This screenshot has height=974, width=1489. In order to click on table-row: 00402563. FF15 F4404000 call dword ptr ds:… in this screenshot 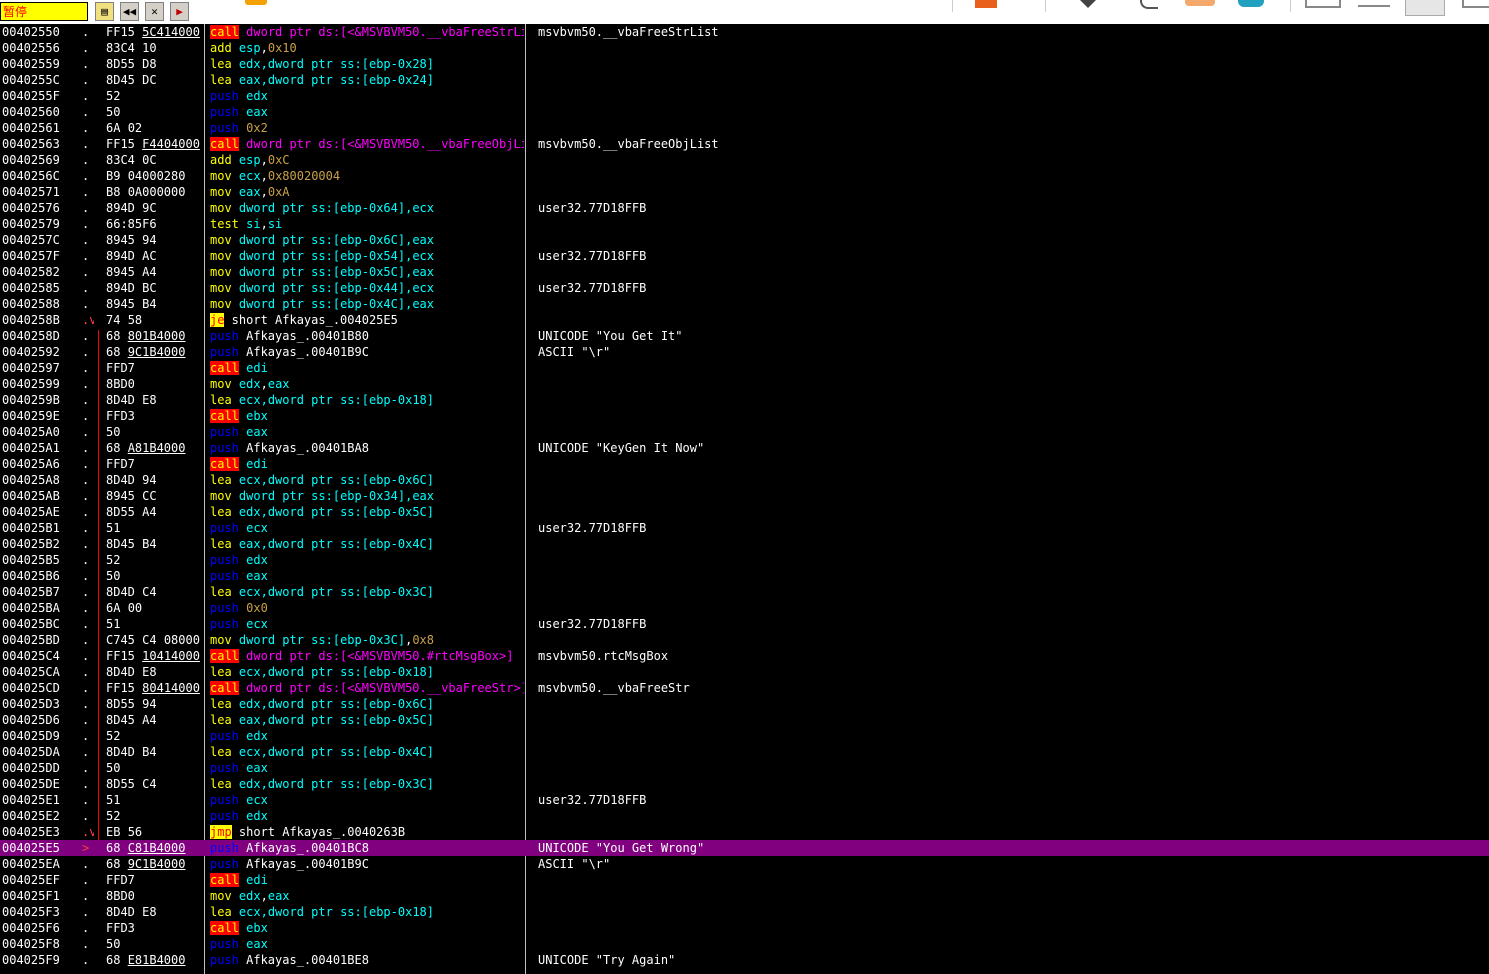, I will do `click(744, 144)`.